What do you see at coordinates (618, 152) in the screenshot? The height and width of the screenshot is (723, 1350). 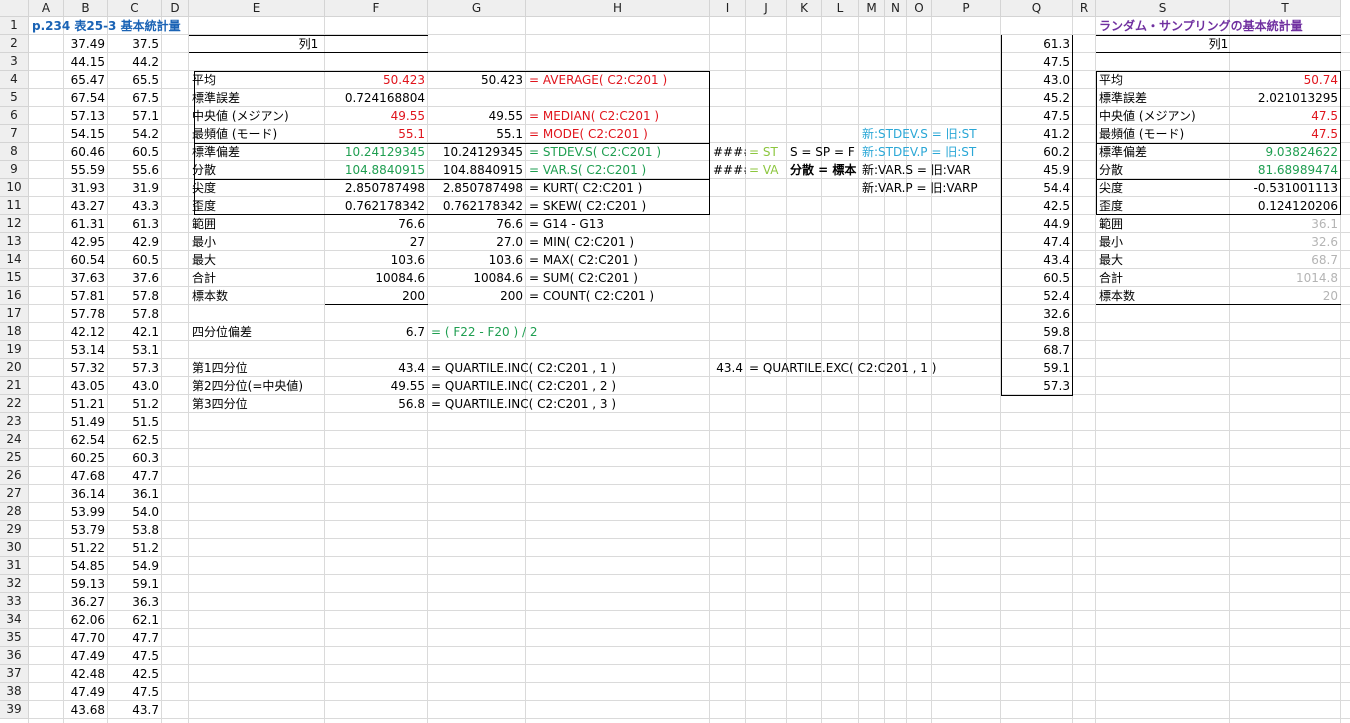 I see `formula-text: = STDEV.S( C2:C201 )` at bounding box center [618, 152].